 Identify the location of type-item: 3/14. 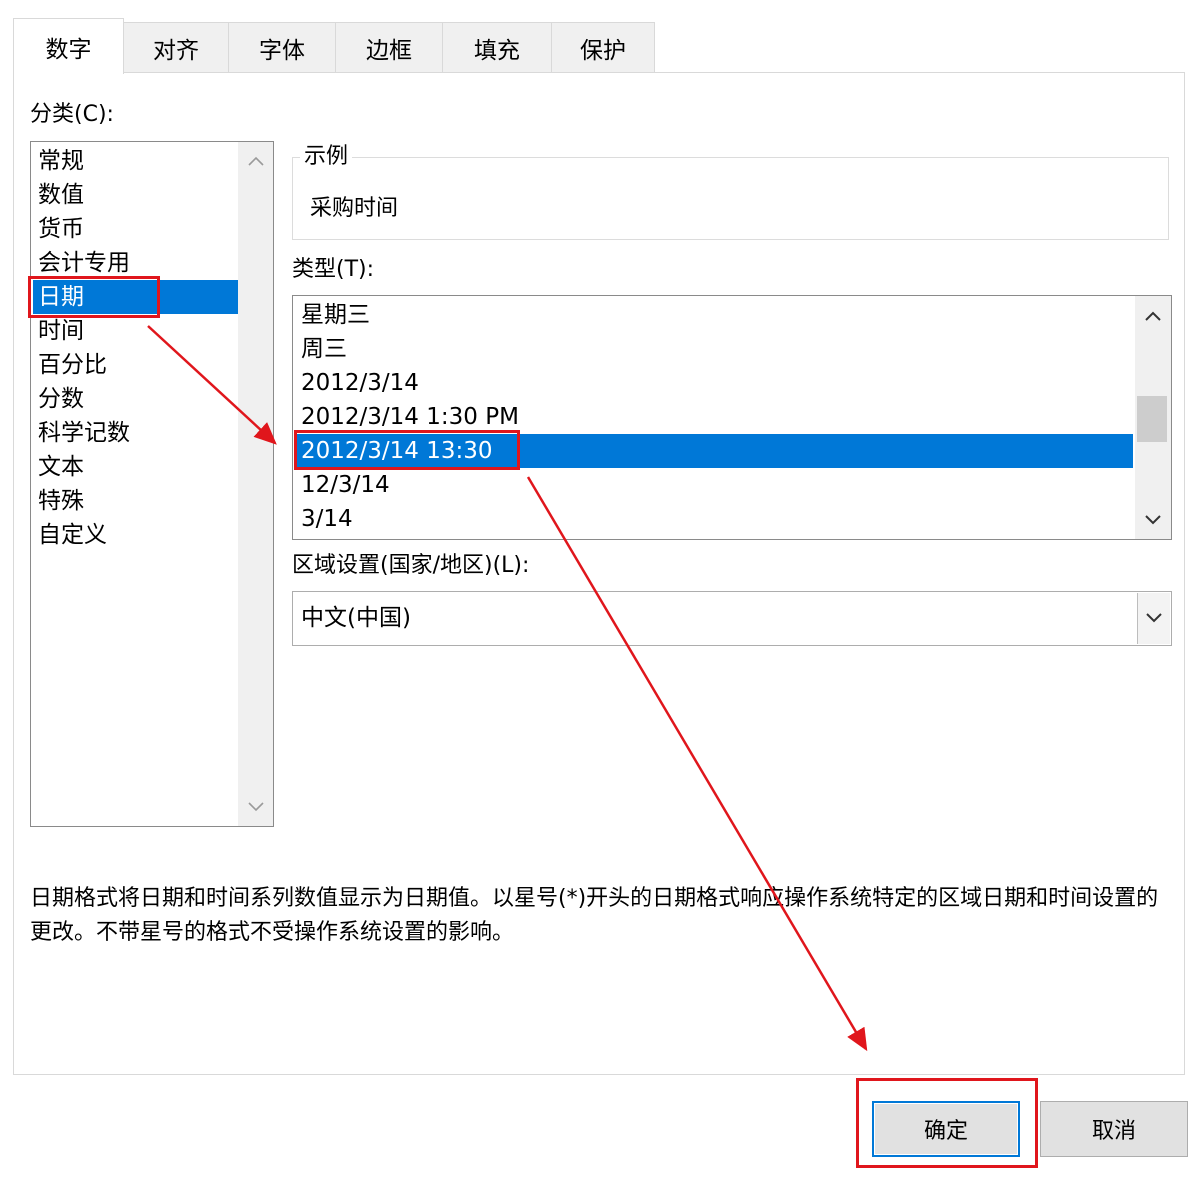
(327, 519).